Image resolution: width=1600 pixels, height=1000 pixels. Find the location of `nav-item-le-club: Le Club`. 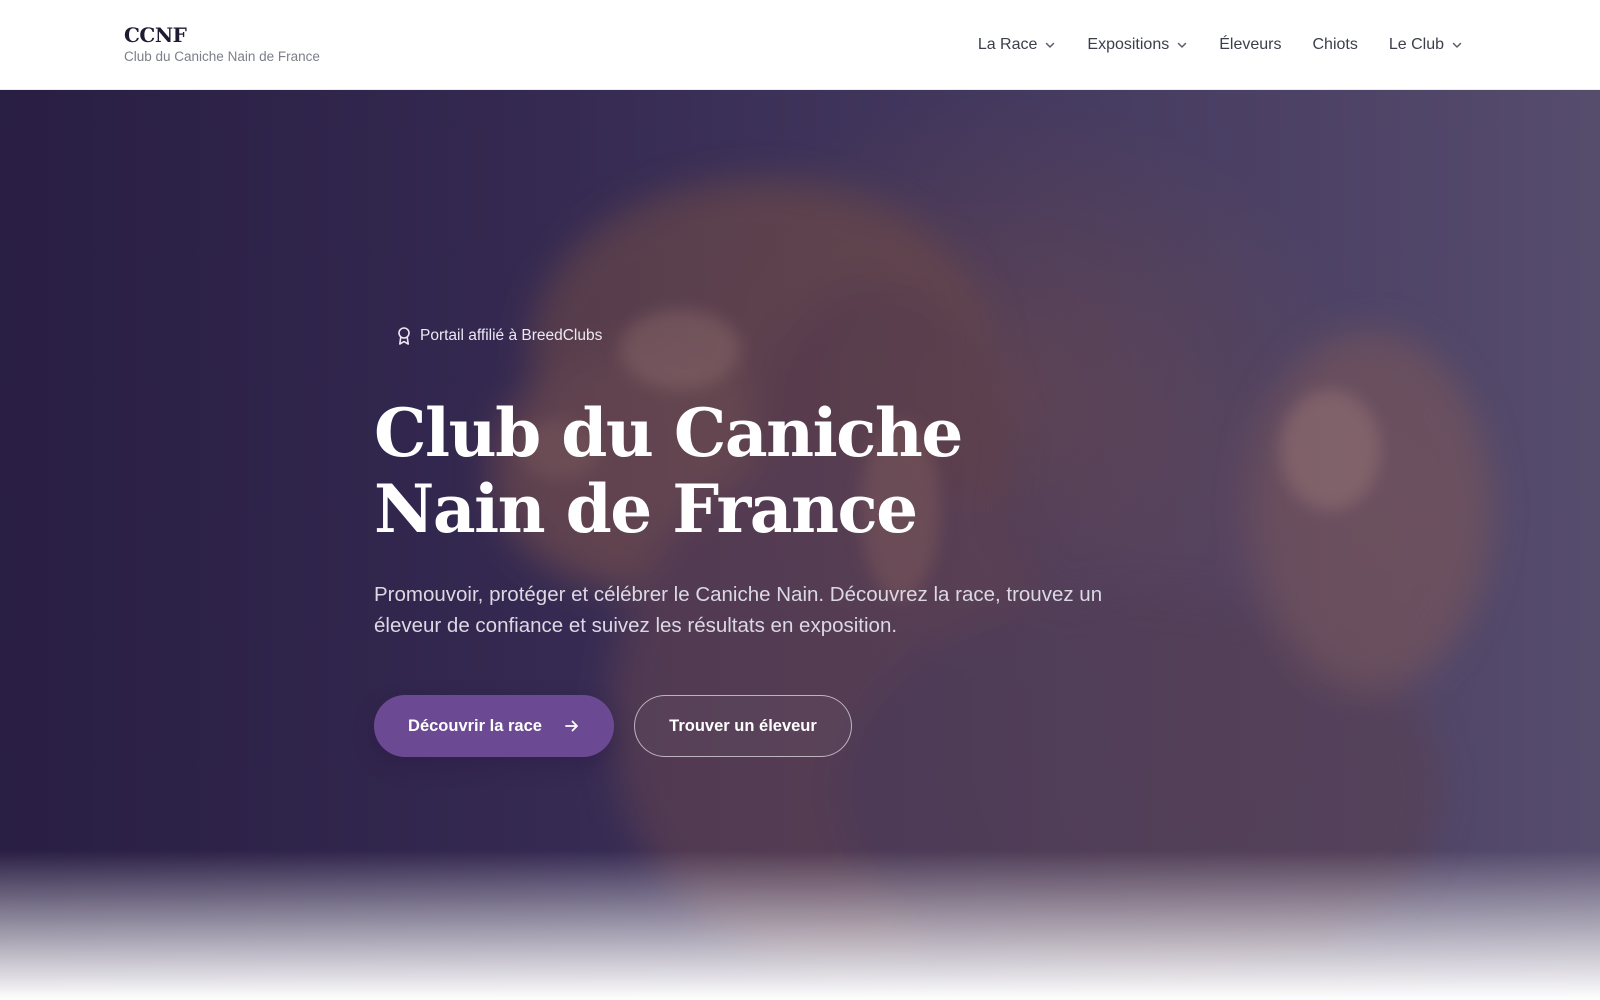

nav-item-le-club: Le Club is located at coordinates (1426, 45).